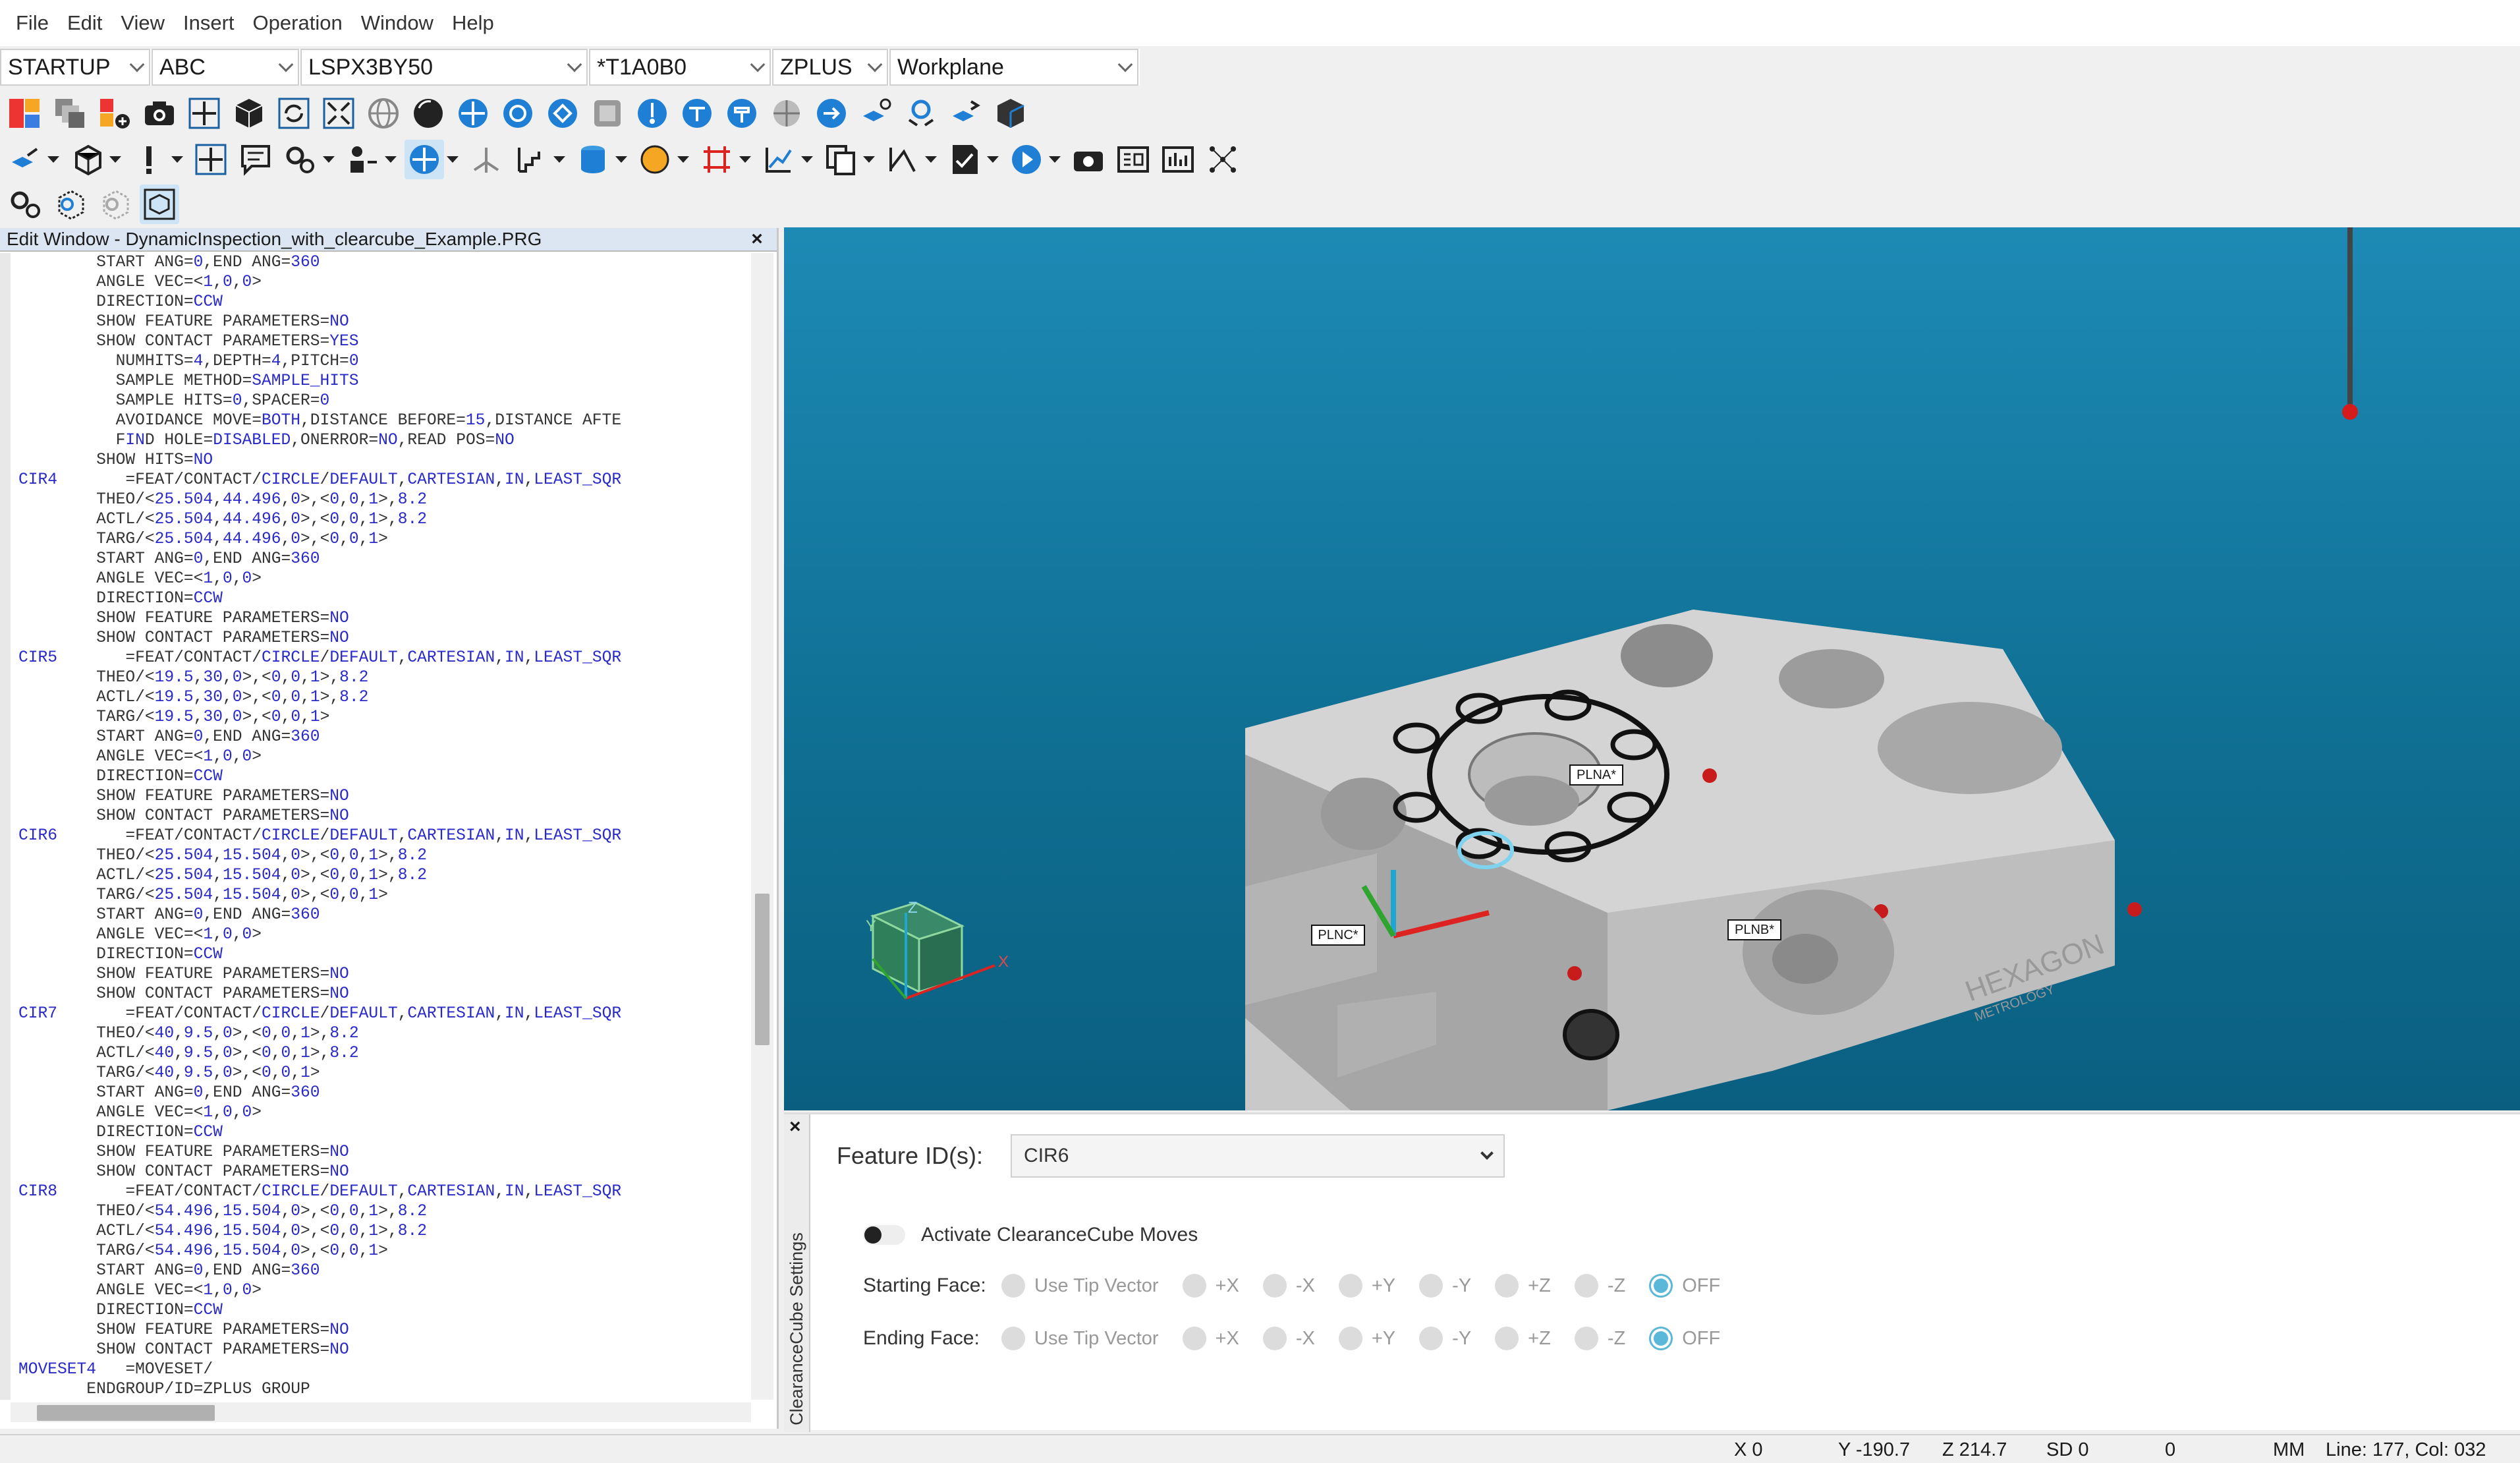  I want to click on end-minus-x-radio: -X, so click(1288, 1338).